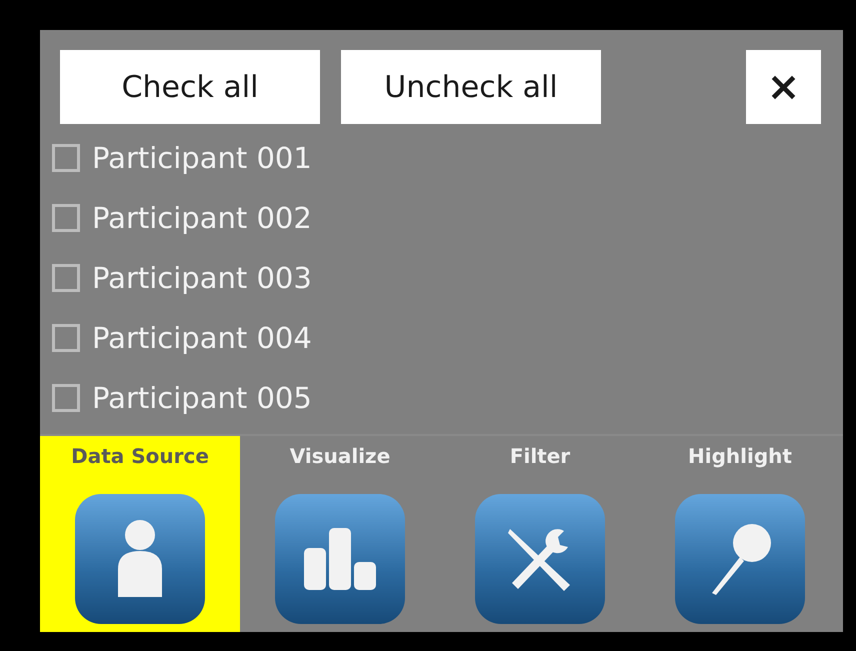 The width and height of the screenshot is (856, 651). What do you see at coordinates (340, 559) in the screenshot?
I see `bar-chart-icon` at bounding box center [340, 559].